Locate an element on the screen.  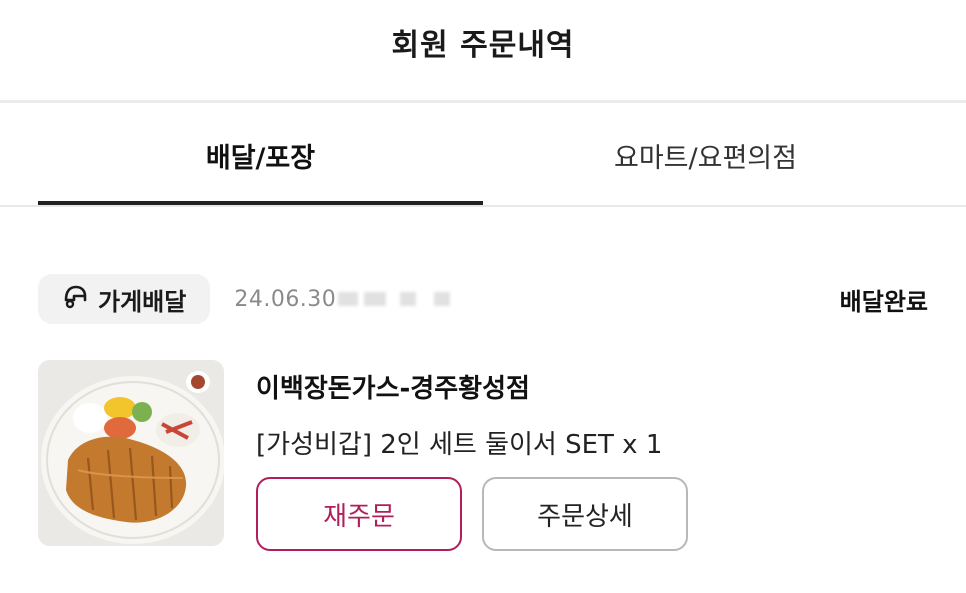
delivery-type-badge: 가게배달 is located at coordinates (124, 299).